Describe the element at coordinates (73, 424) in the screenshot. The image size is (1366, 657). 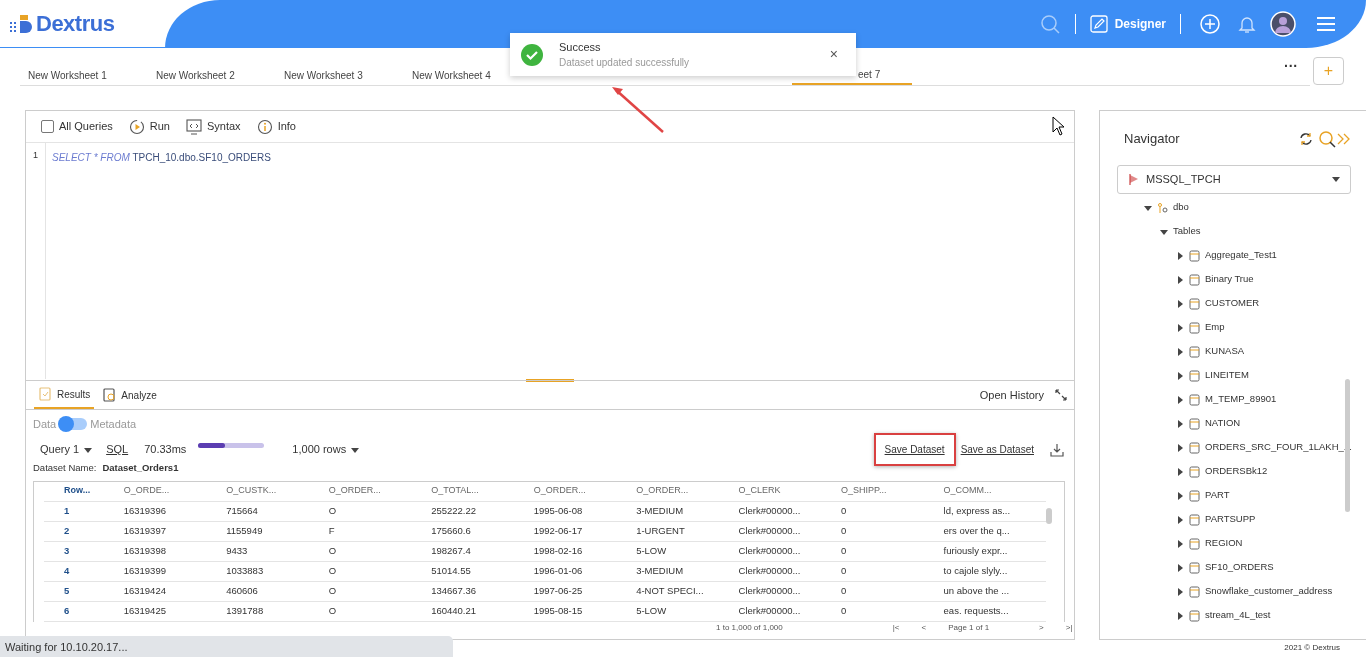
I see `data-metadata-toggle` at that location.